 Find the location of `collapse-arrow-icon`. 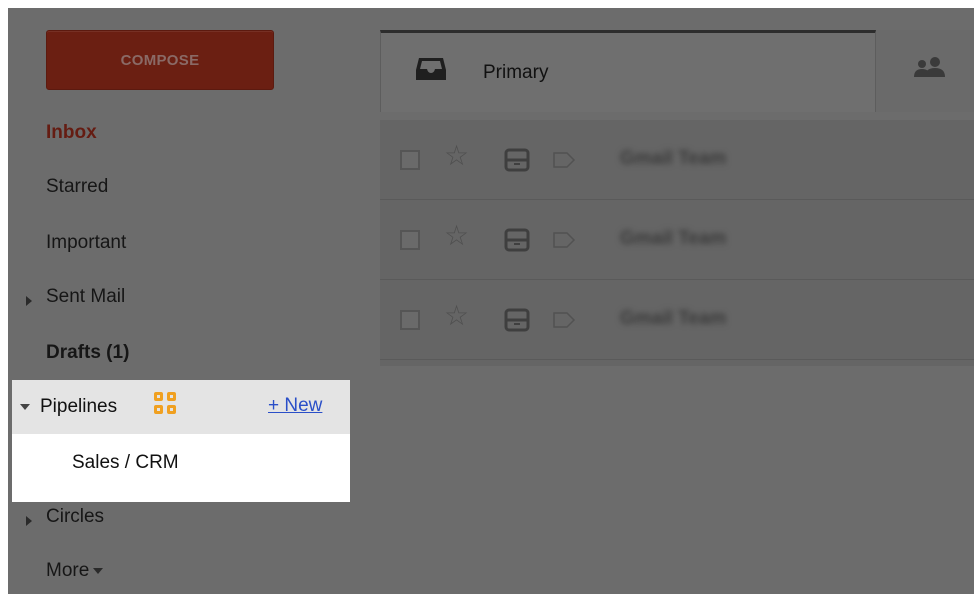

collapse-arrow-icon is located at coordinates (25, 407).